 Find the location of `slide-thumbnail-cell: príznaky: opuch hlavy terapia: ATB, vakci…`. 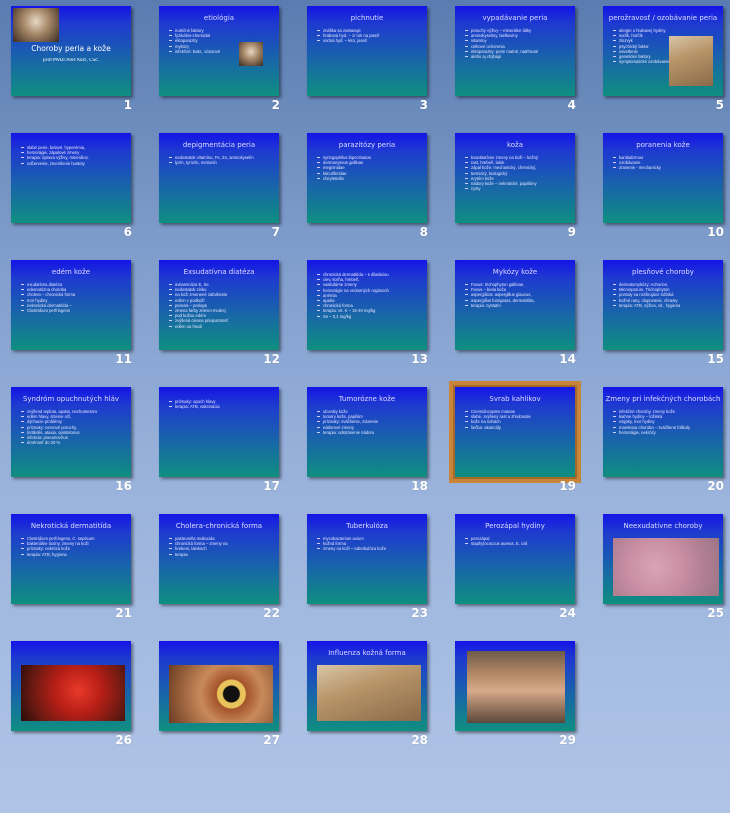

slide-thumbnail-cell: príznaky: opuch hlavy terapia: ATB, vakci… is located at coordinates (222, 444).